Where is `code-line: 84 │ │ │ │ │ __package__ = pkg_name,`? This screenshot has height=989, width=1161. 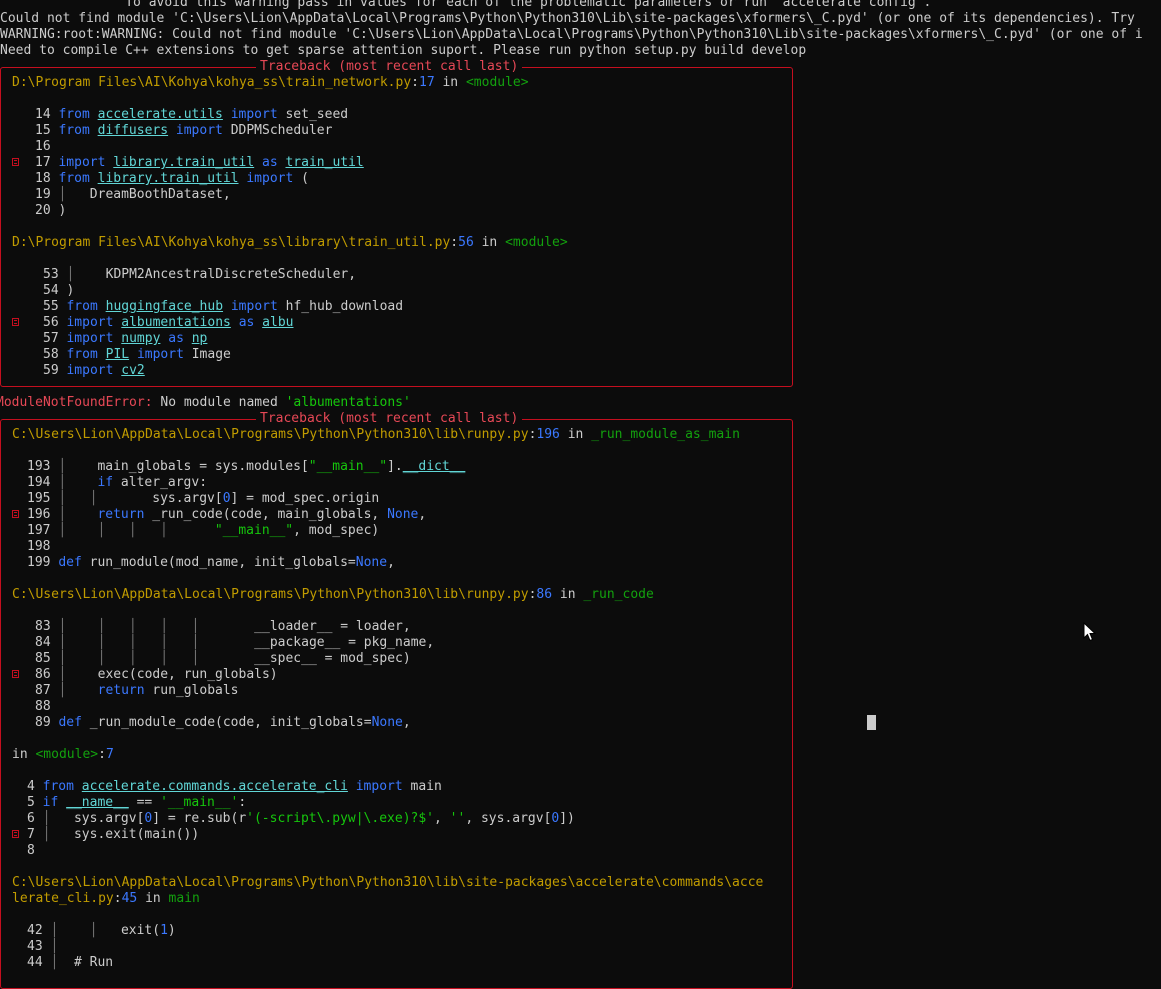
code-line: 84 │ │ │ │ │ __package__ = pkg_name, is located at coordinates (235, 642).